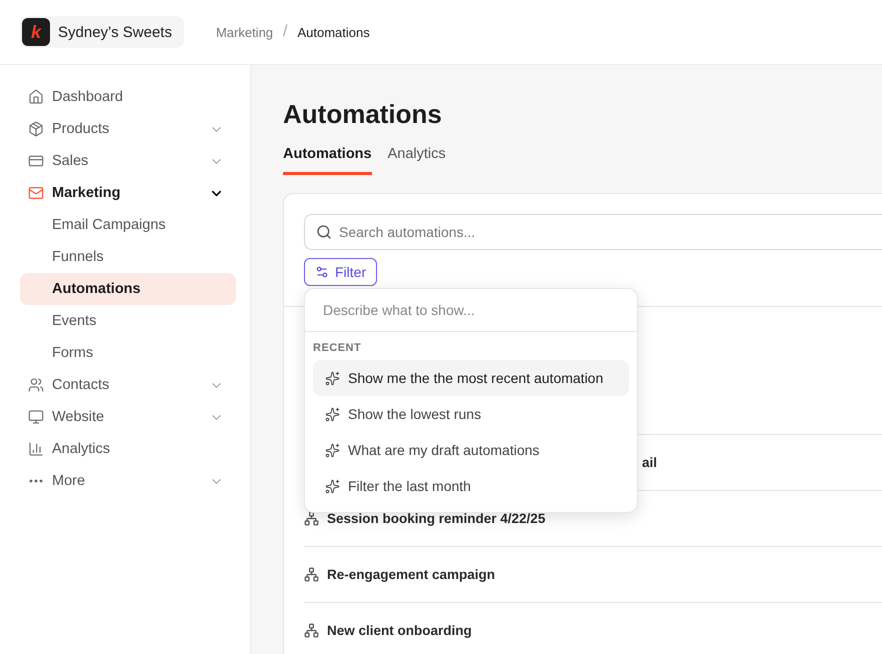  Describe the element at coordinates (128, 225) in the screenshot. I see `sidebar-subitem: Email Campaigns` at that location.